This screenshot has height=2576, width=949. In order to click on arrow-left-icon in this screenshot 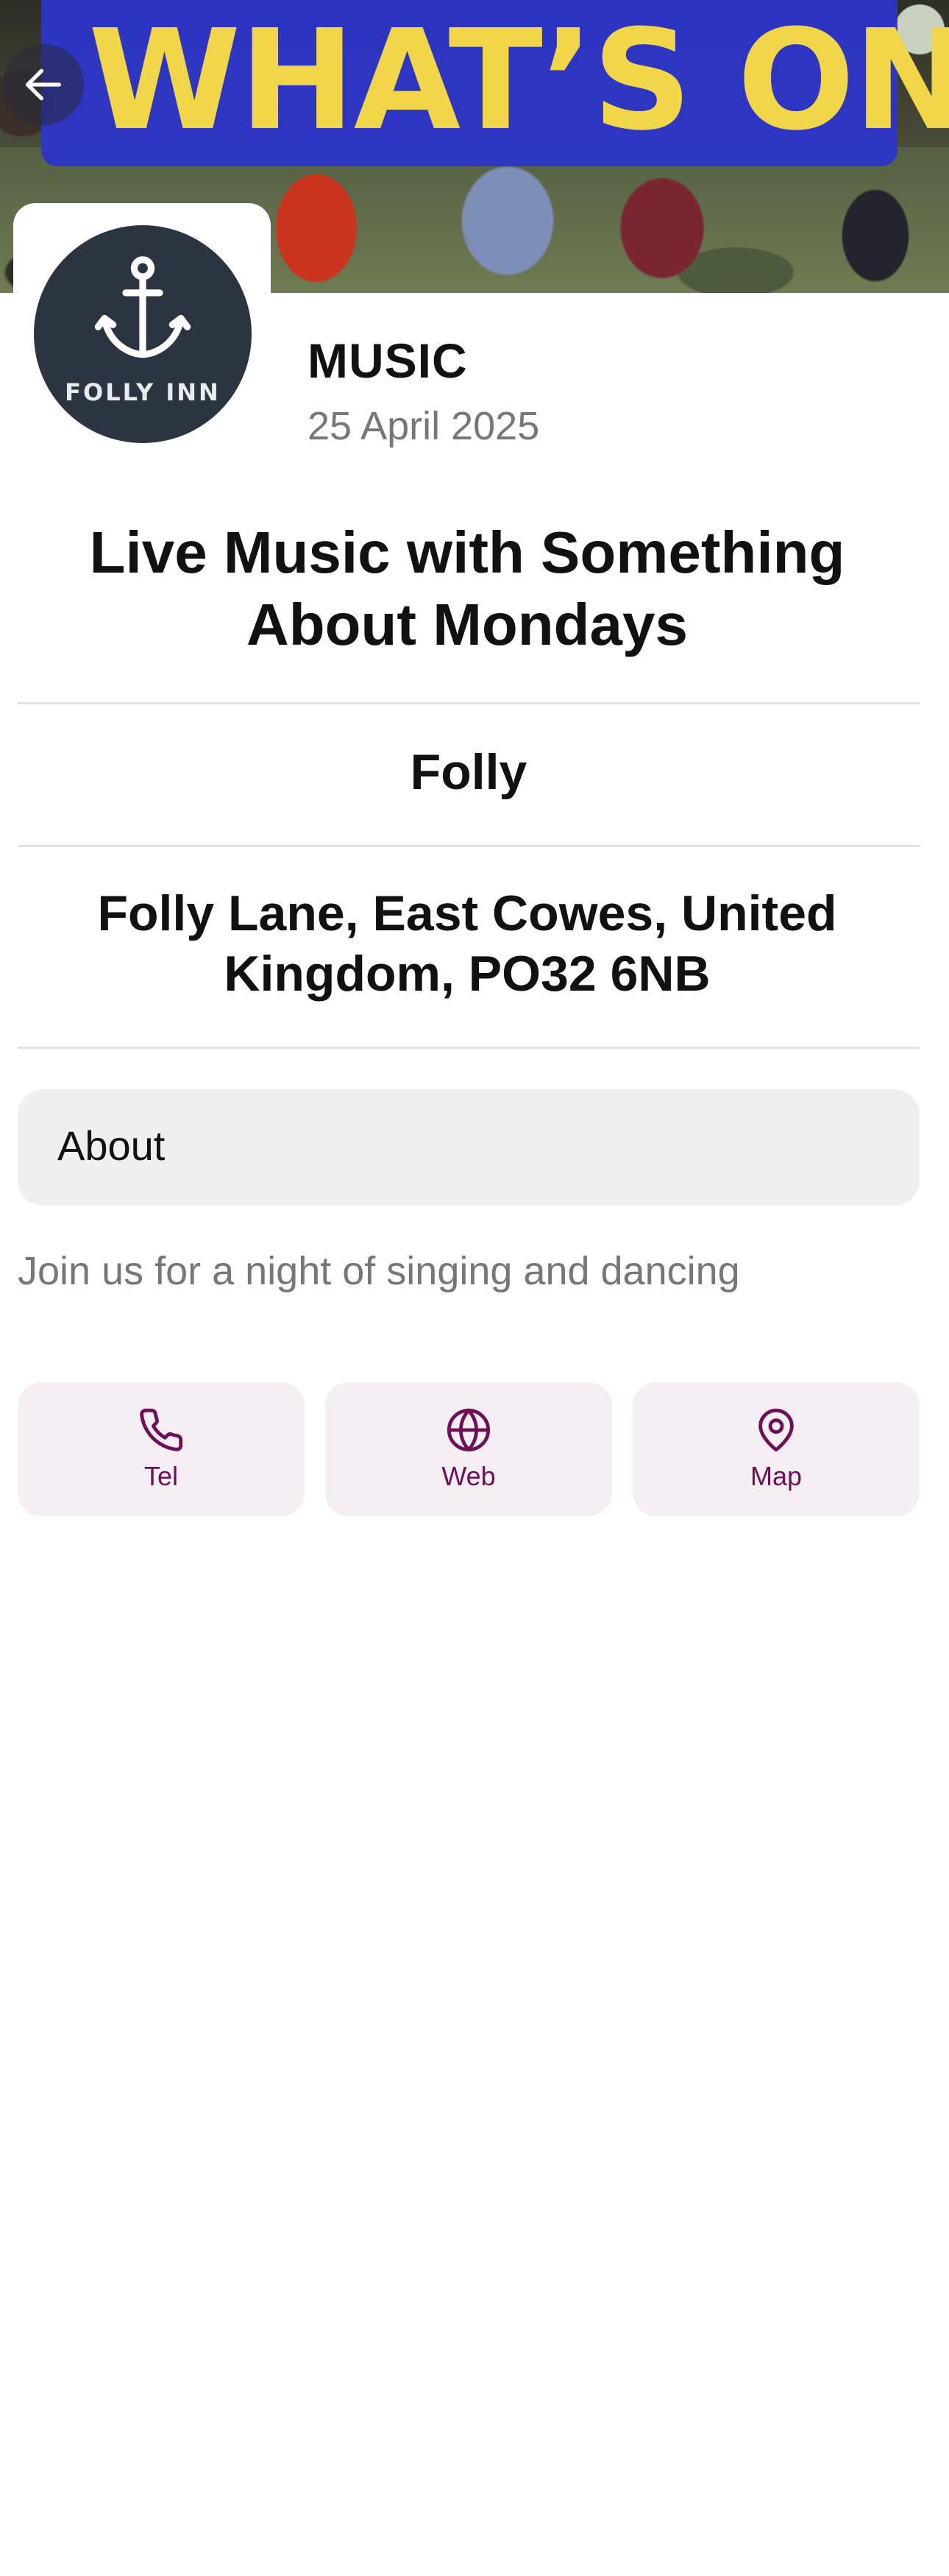, I will do `click(43, 84)`.